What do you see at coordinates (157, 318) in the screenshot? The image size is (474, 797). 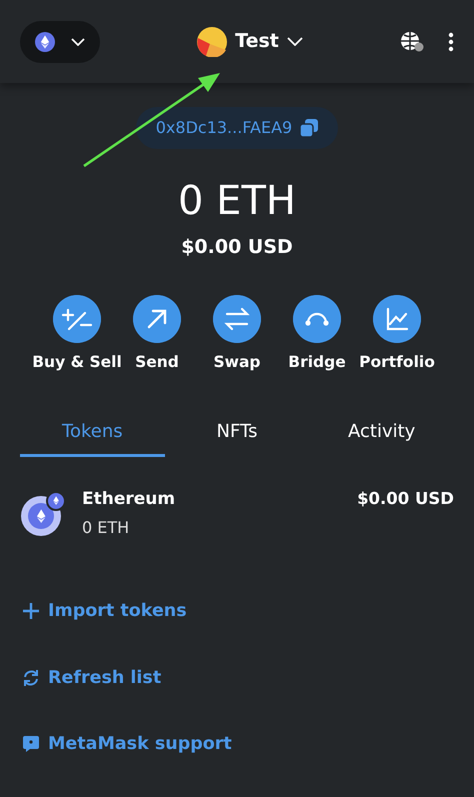 I see `send-icon` at bounding box center [157, 318].